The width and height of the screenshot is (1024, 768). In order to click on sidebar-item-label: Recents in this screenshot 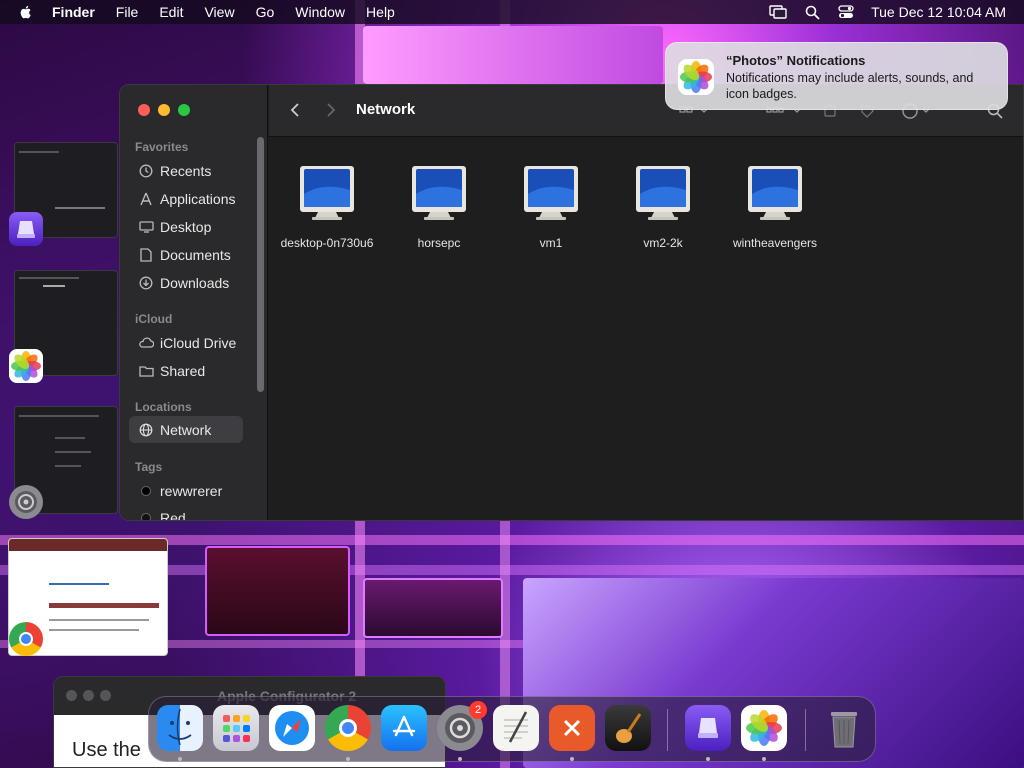, I will do `click(186, 170)`.